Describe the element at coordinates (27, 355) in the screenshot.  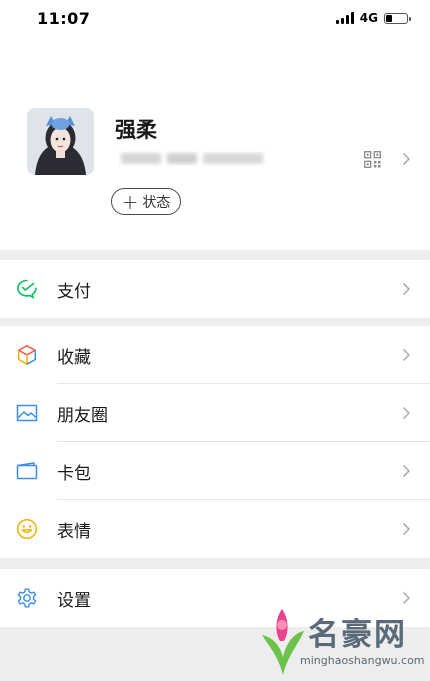
I see `cube-icon` at that location.